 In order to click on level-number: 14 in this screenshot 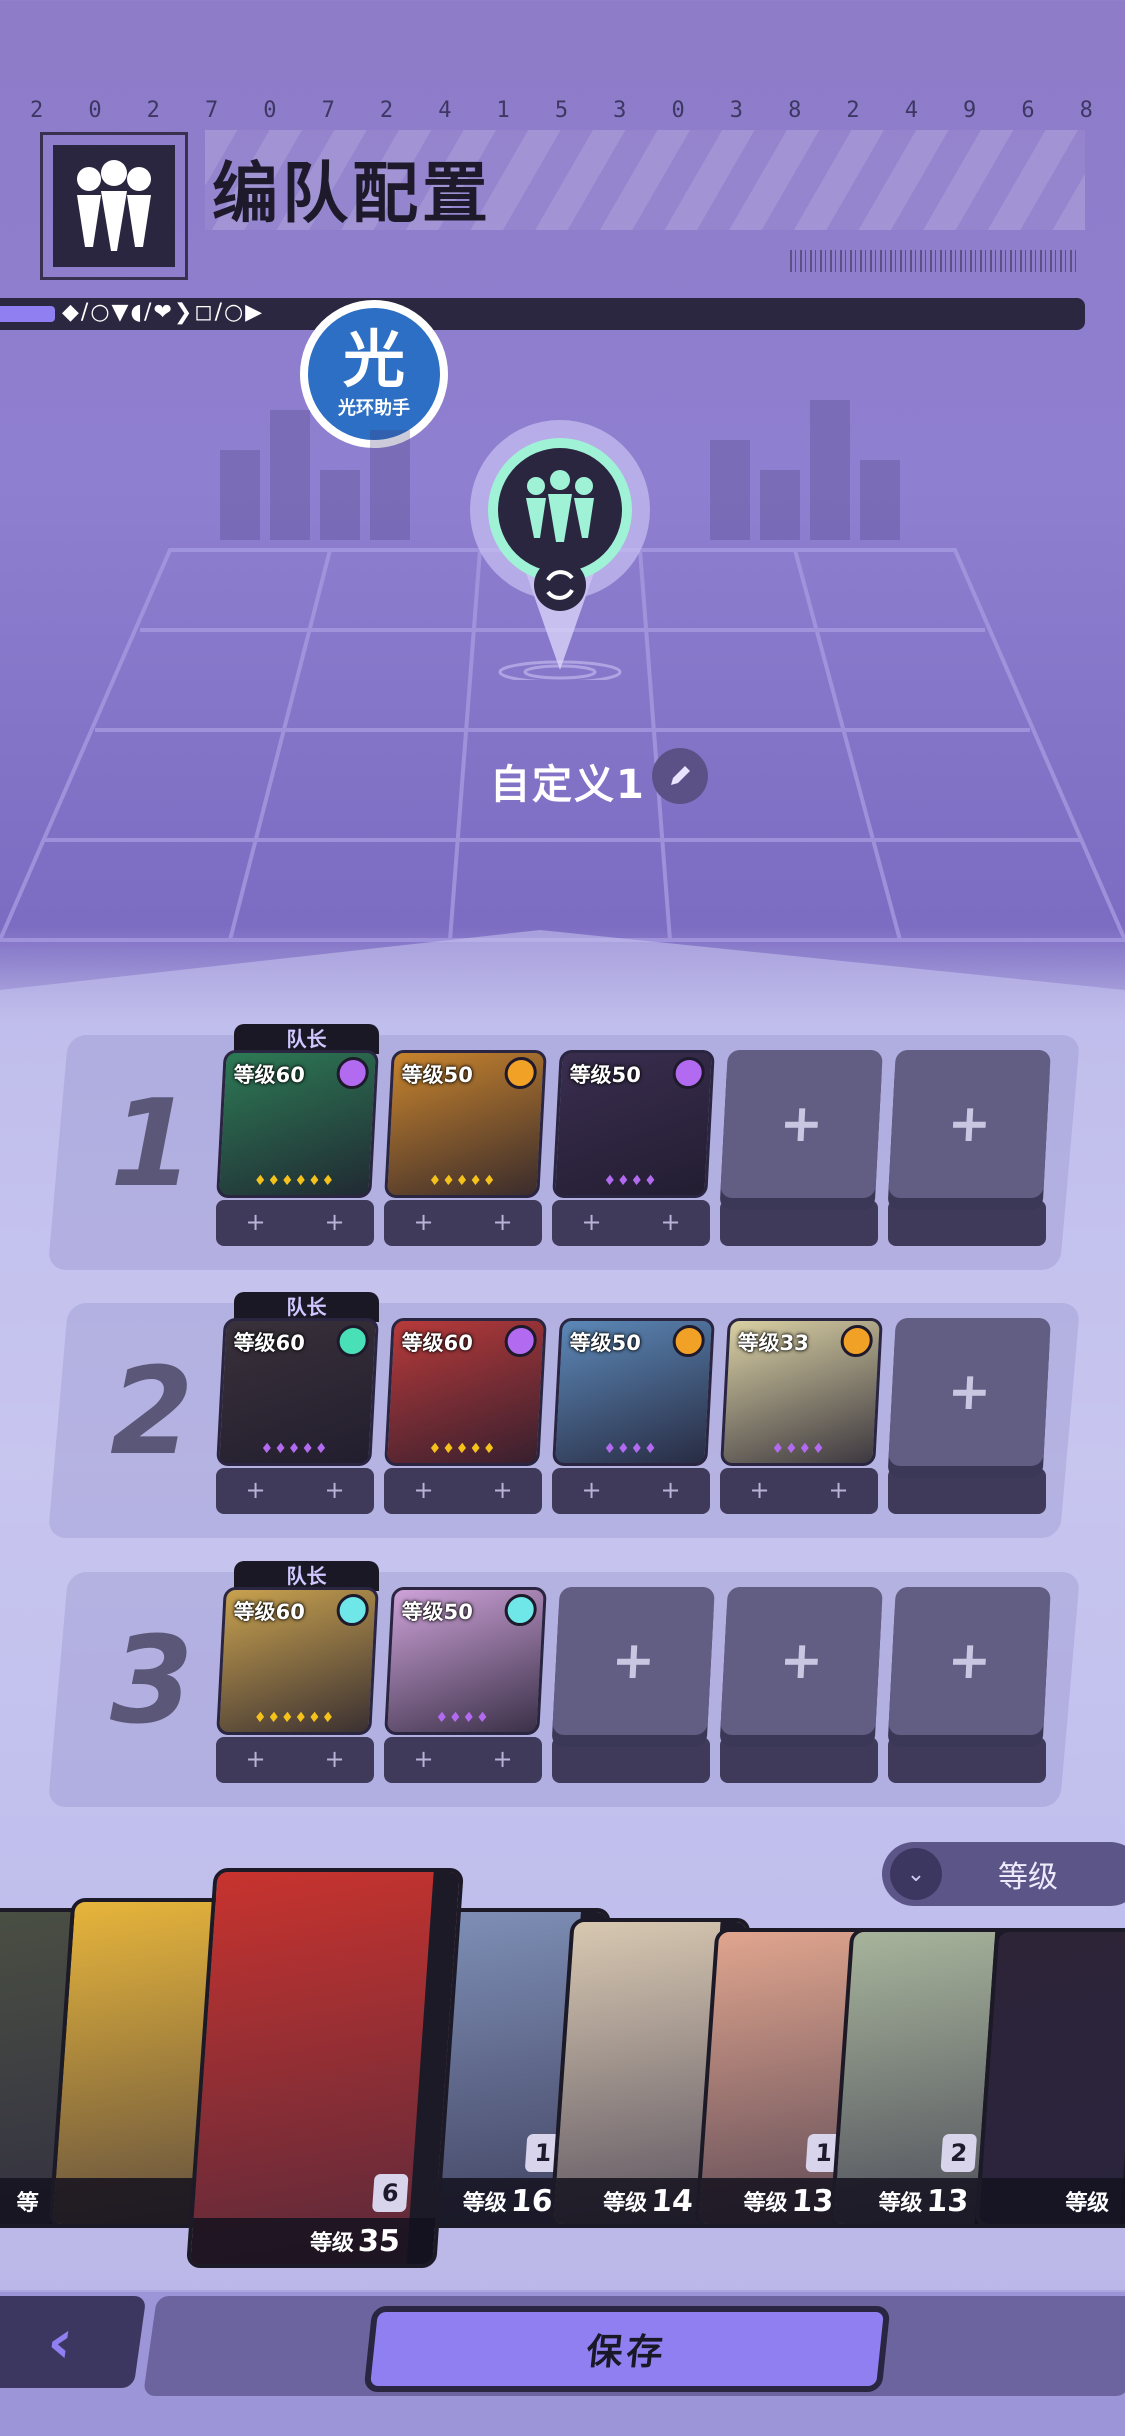, I will do `click(672, 2201)`.